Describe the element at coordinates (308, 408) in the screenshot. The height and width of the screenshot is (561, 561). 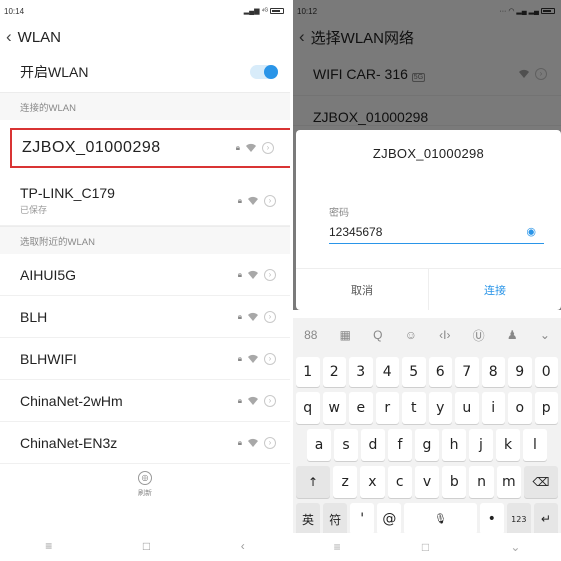
I see `key-q: q` at that location.